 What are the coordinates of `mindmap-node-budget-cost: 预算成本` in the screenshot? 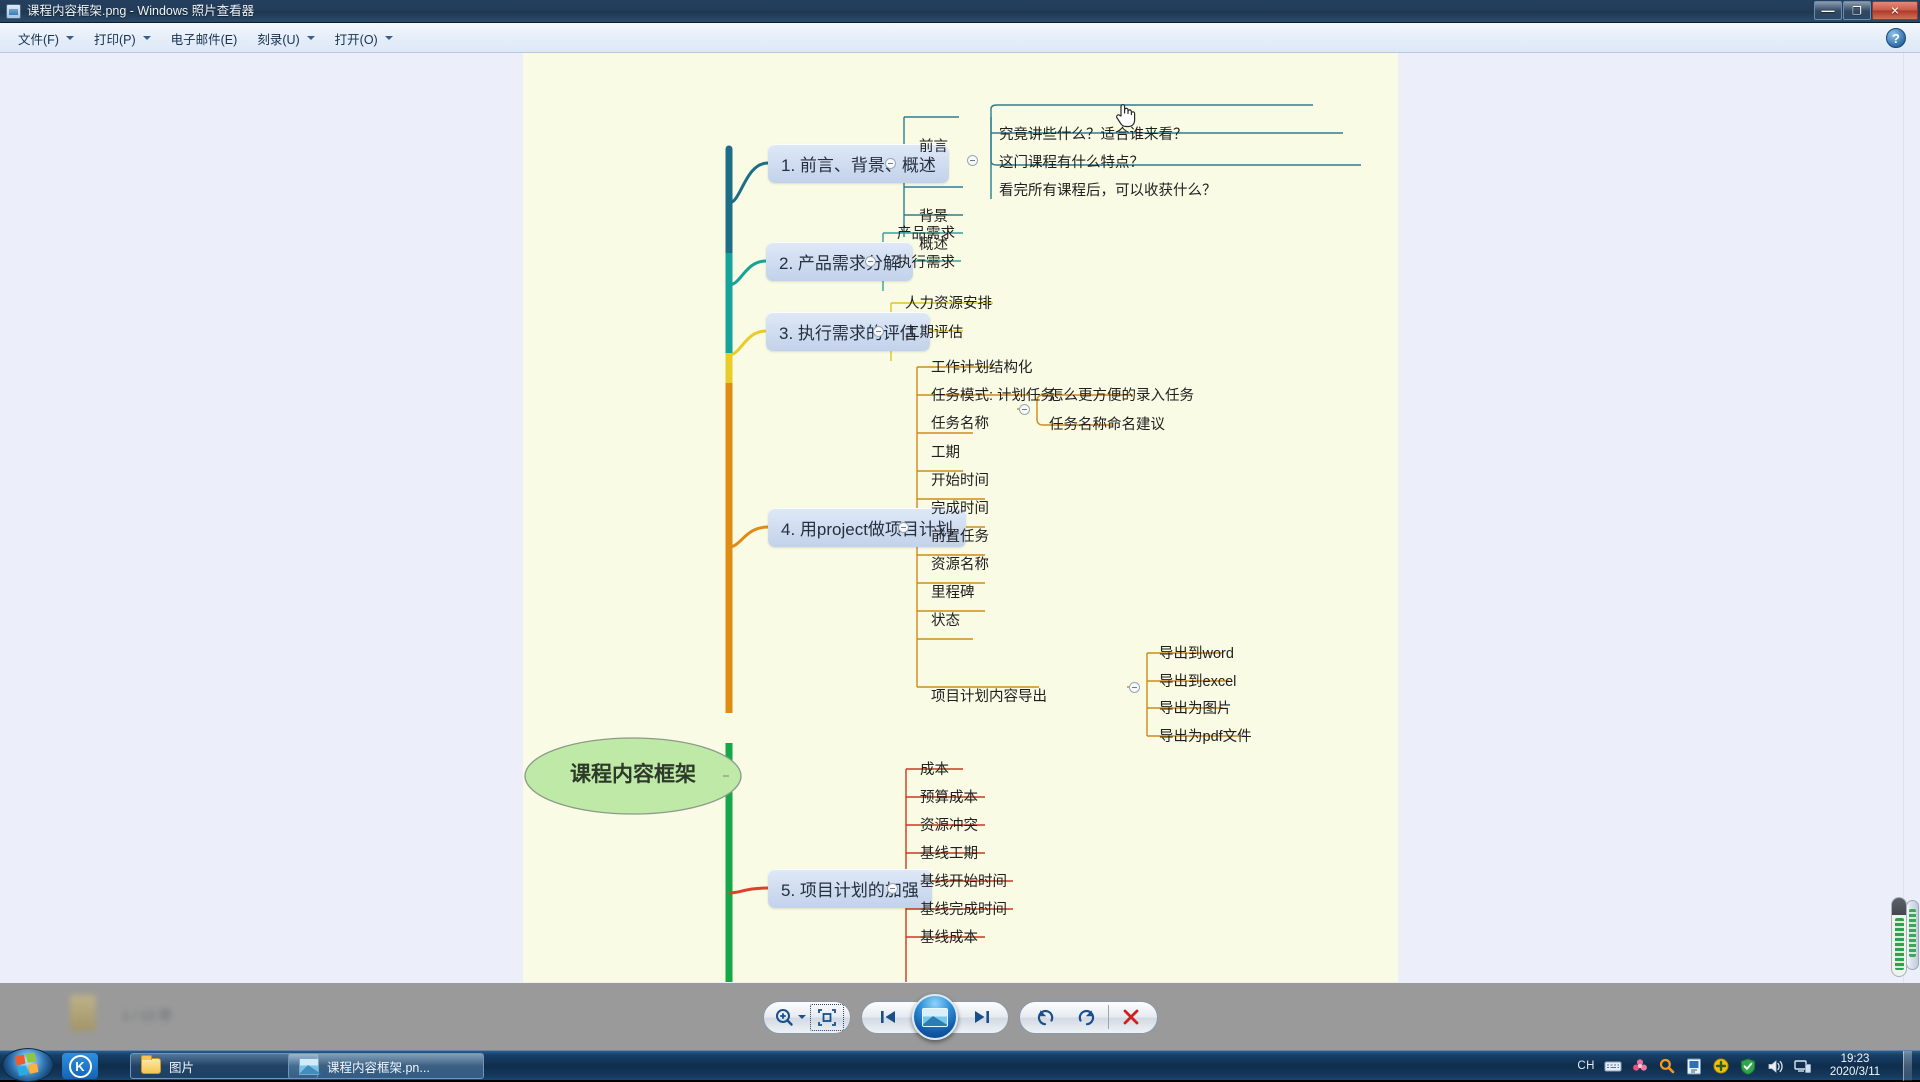 It's located at (949, 796).